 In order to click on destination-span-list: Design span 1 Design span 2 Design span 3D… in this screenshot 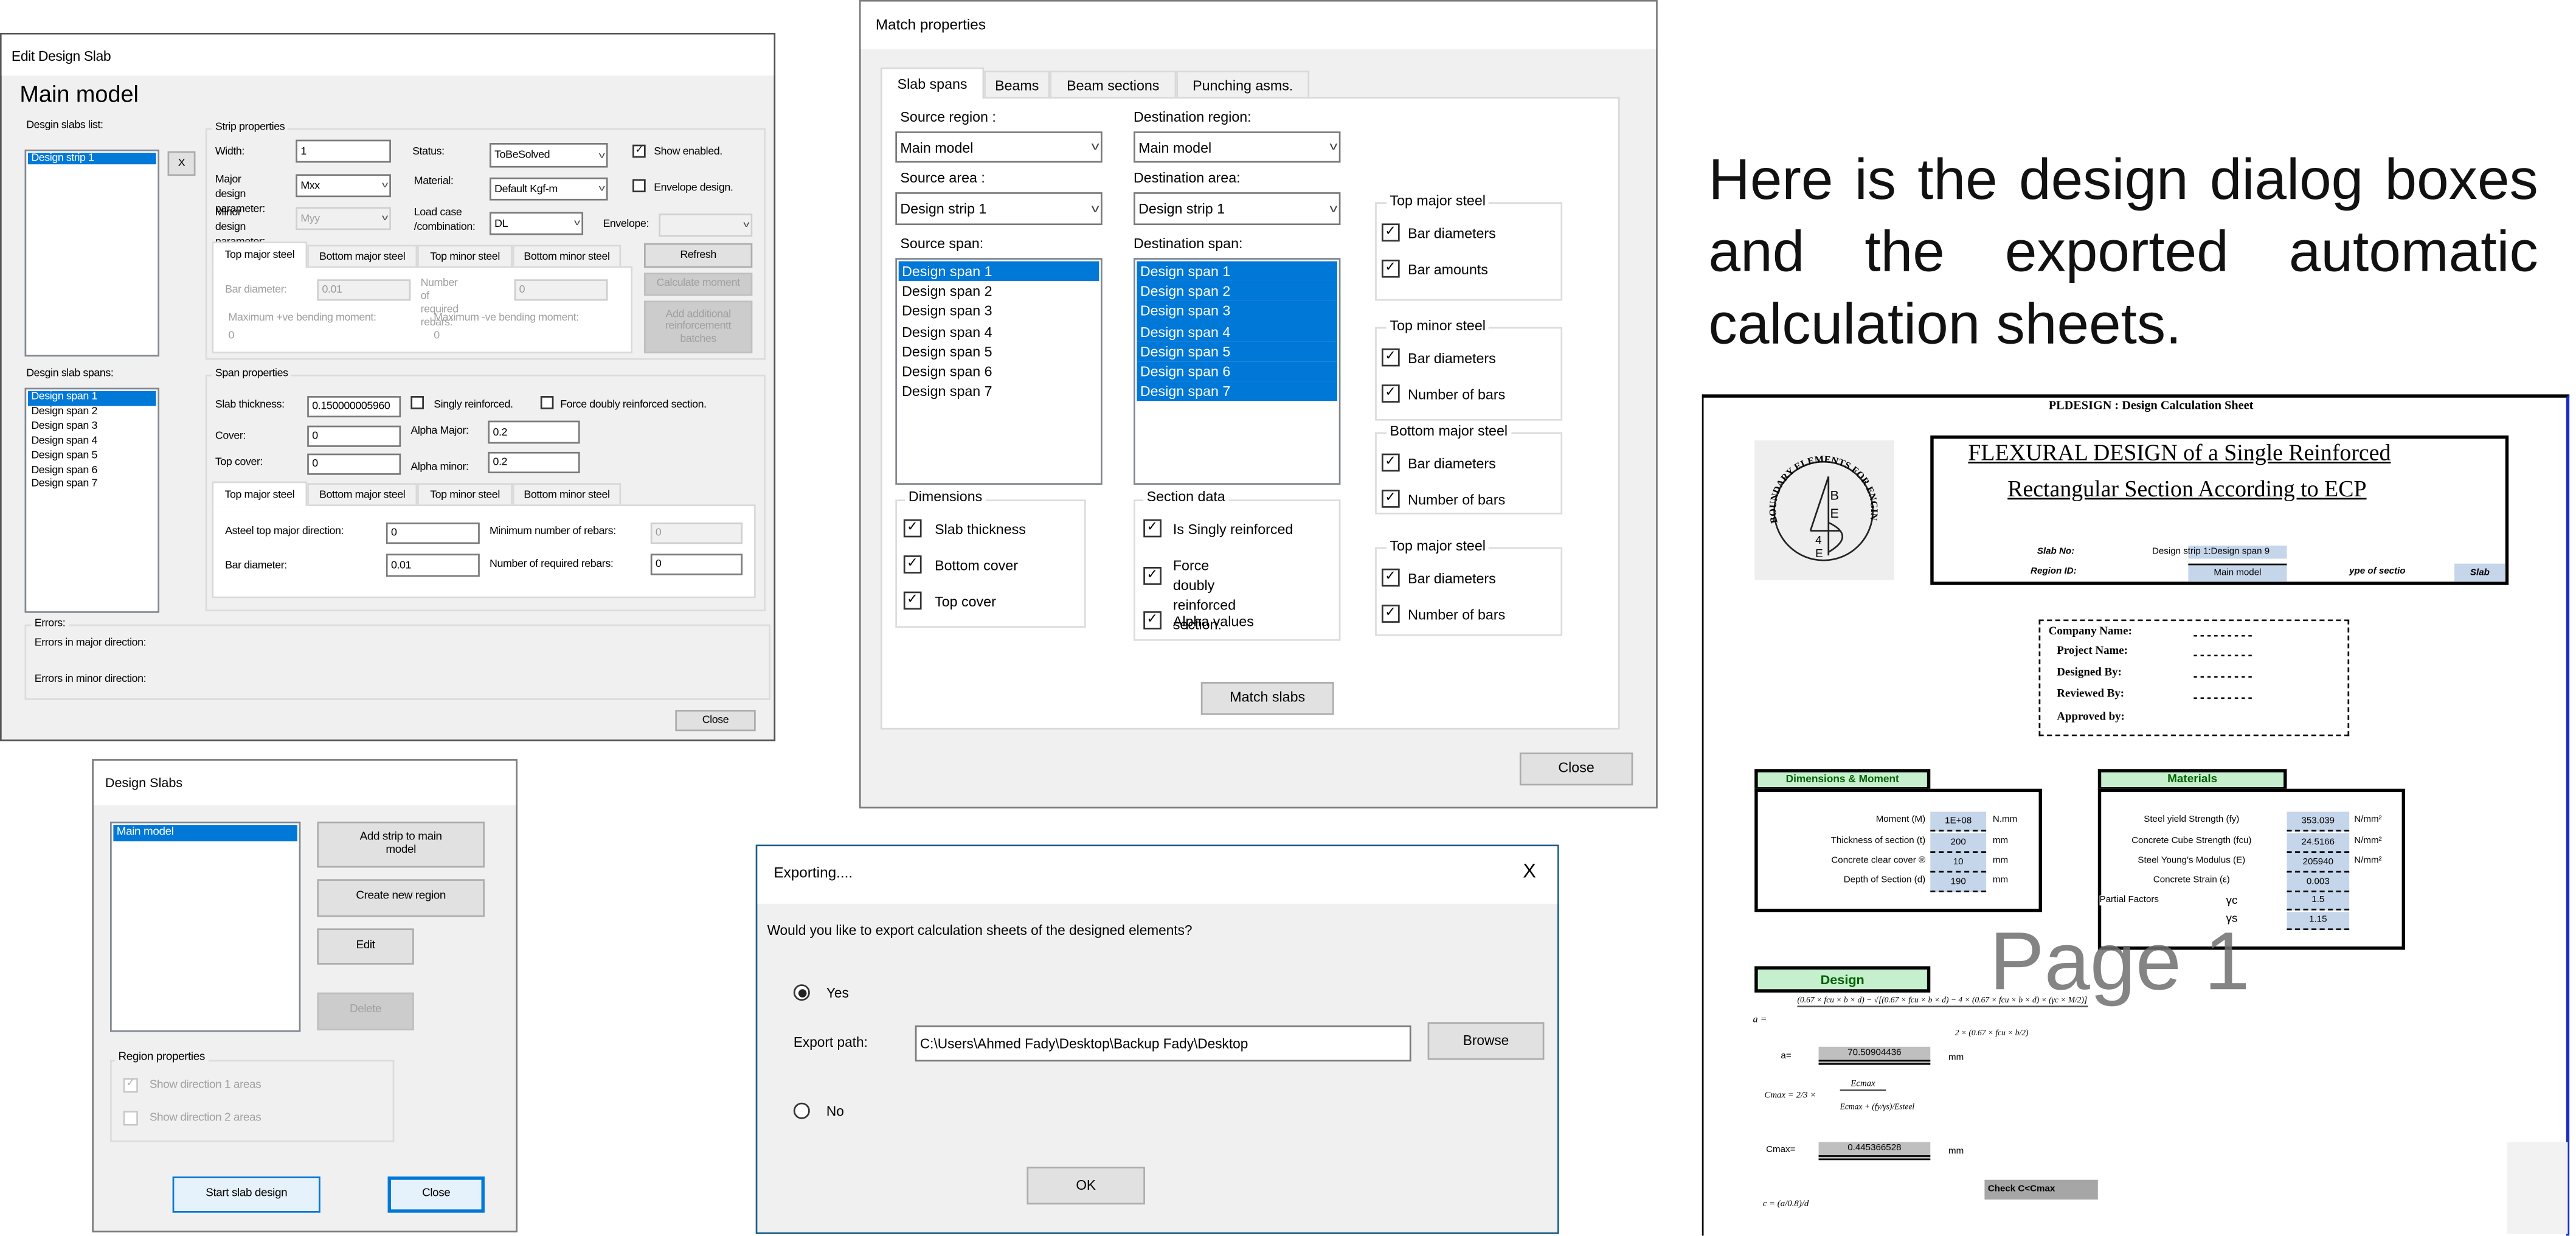, I will do `click(1237, 371)`.